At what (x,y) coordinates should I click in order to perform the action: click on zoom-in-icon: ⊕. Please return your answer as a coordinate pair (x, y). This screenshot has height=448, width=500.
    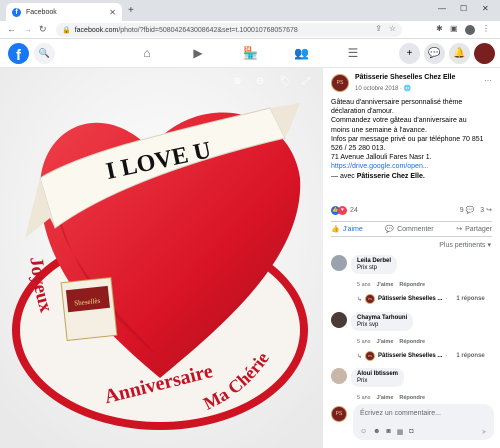
    Looking at the image, I should click on (237, 81).